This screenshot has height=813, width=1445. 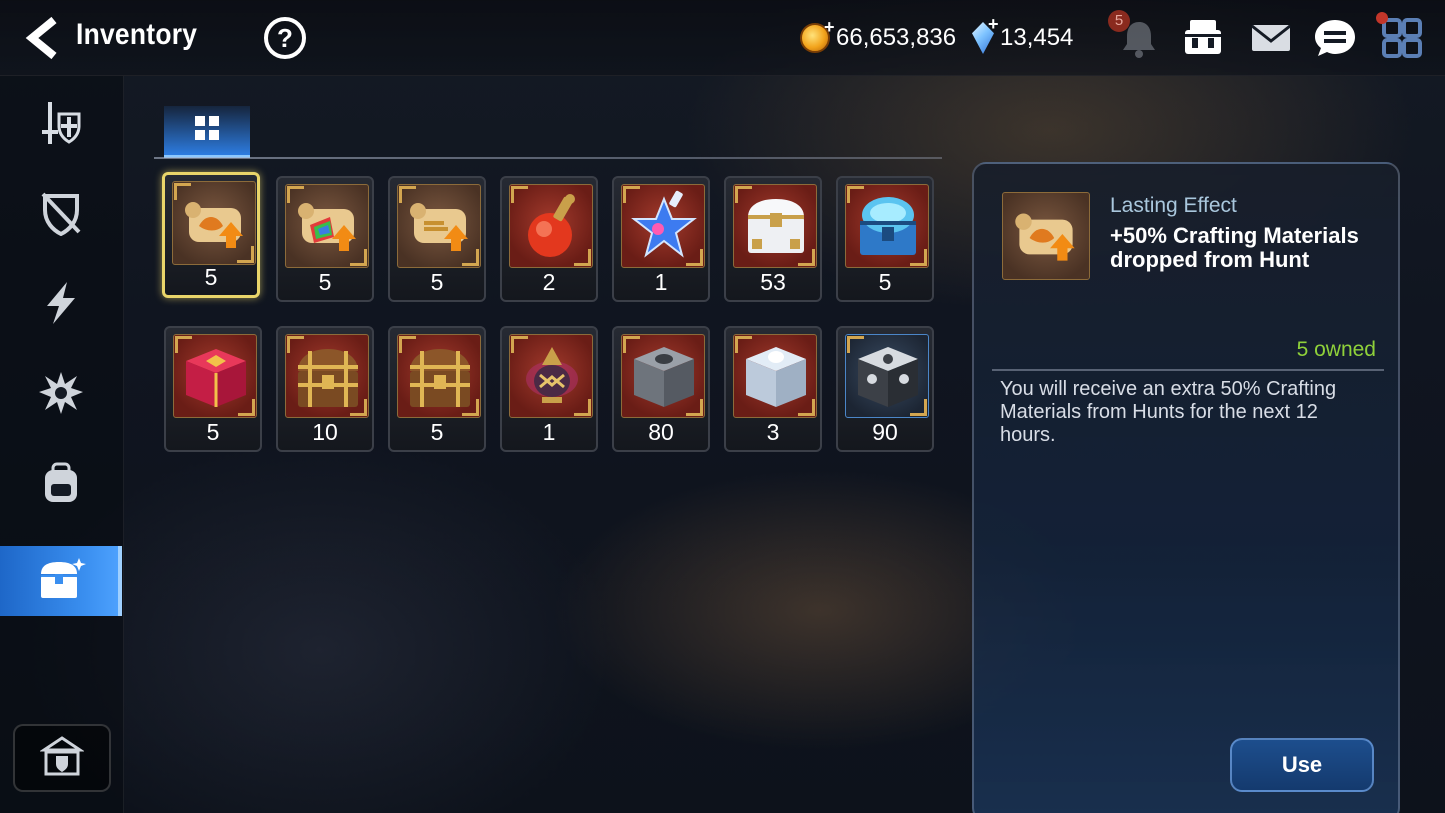 I want to click on backpack-icon, so click(x=61, y=485).